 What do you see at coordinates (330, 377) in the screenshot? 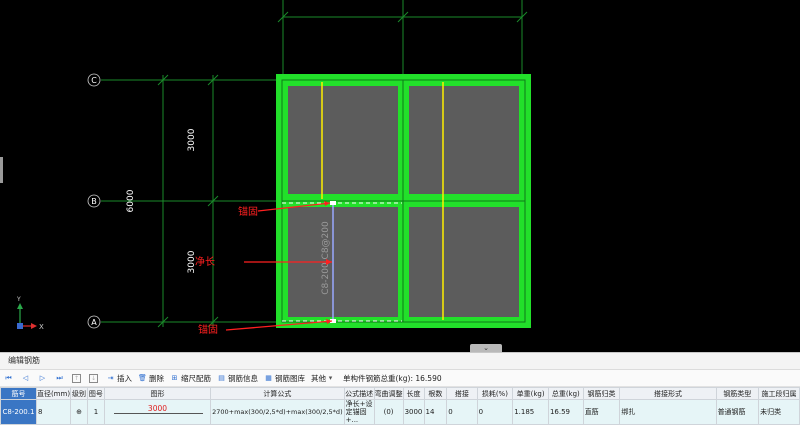
I see `chevron-down-icon: ▾` at bounding box center [330, 377].